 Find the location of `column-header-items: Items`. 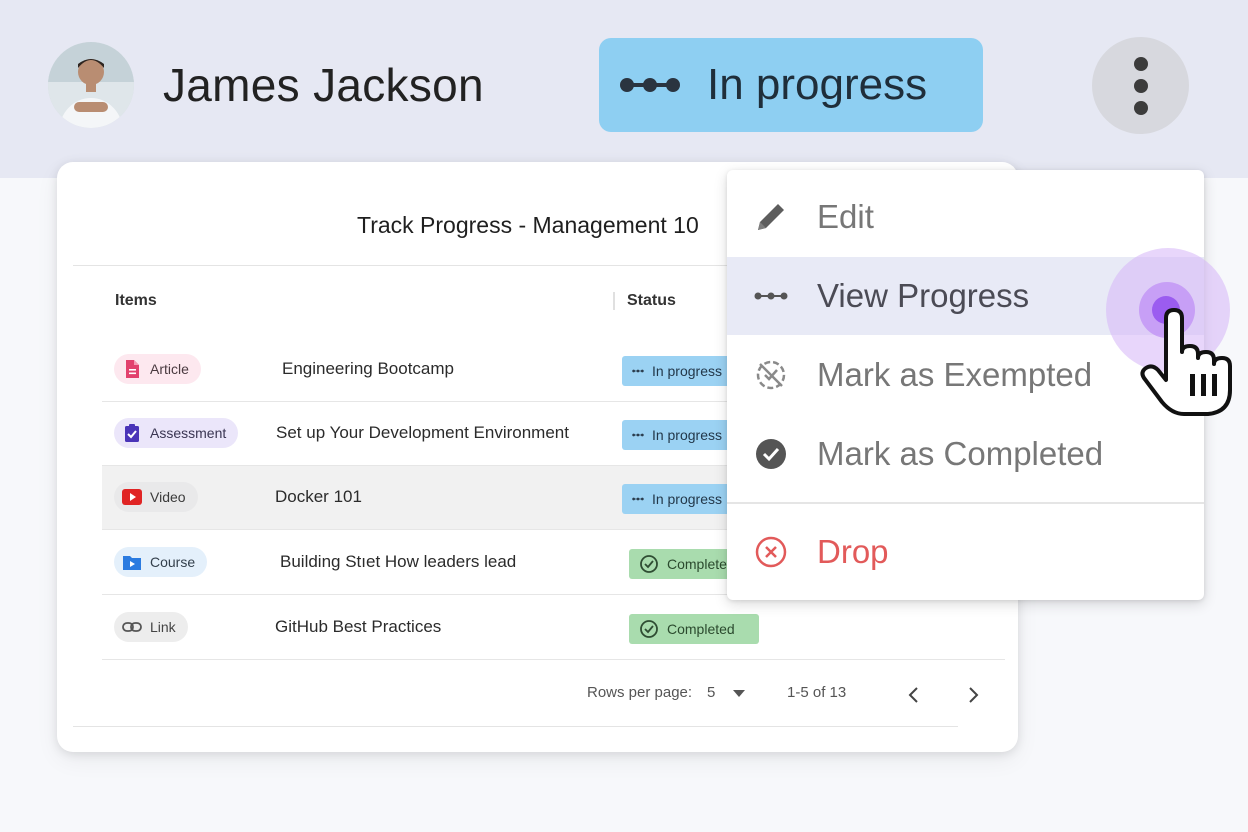

column-header-items: Items is located at coordinates (136, 300).